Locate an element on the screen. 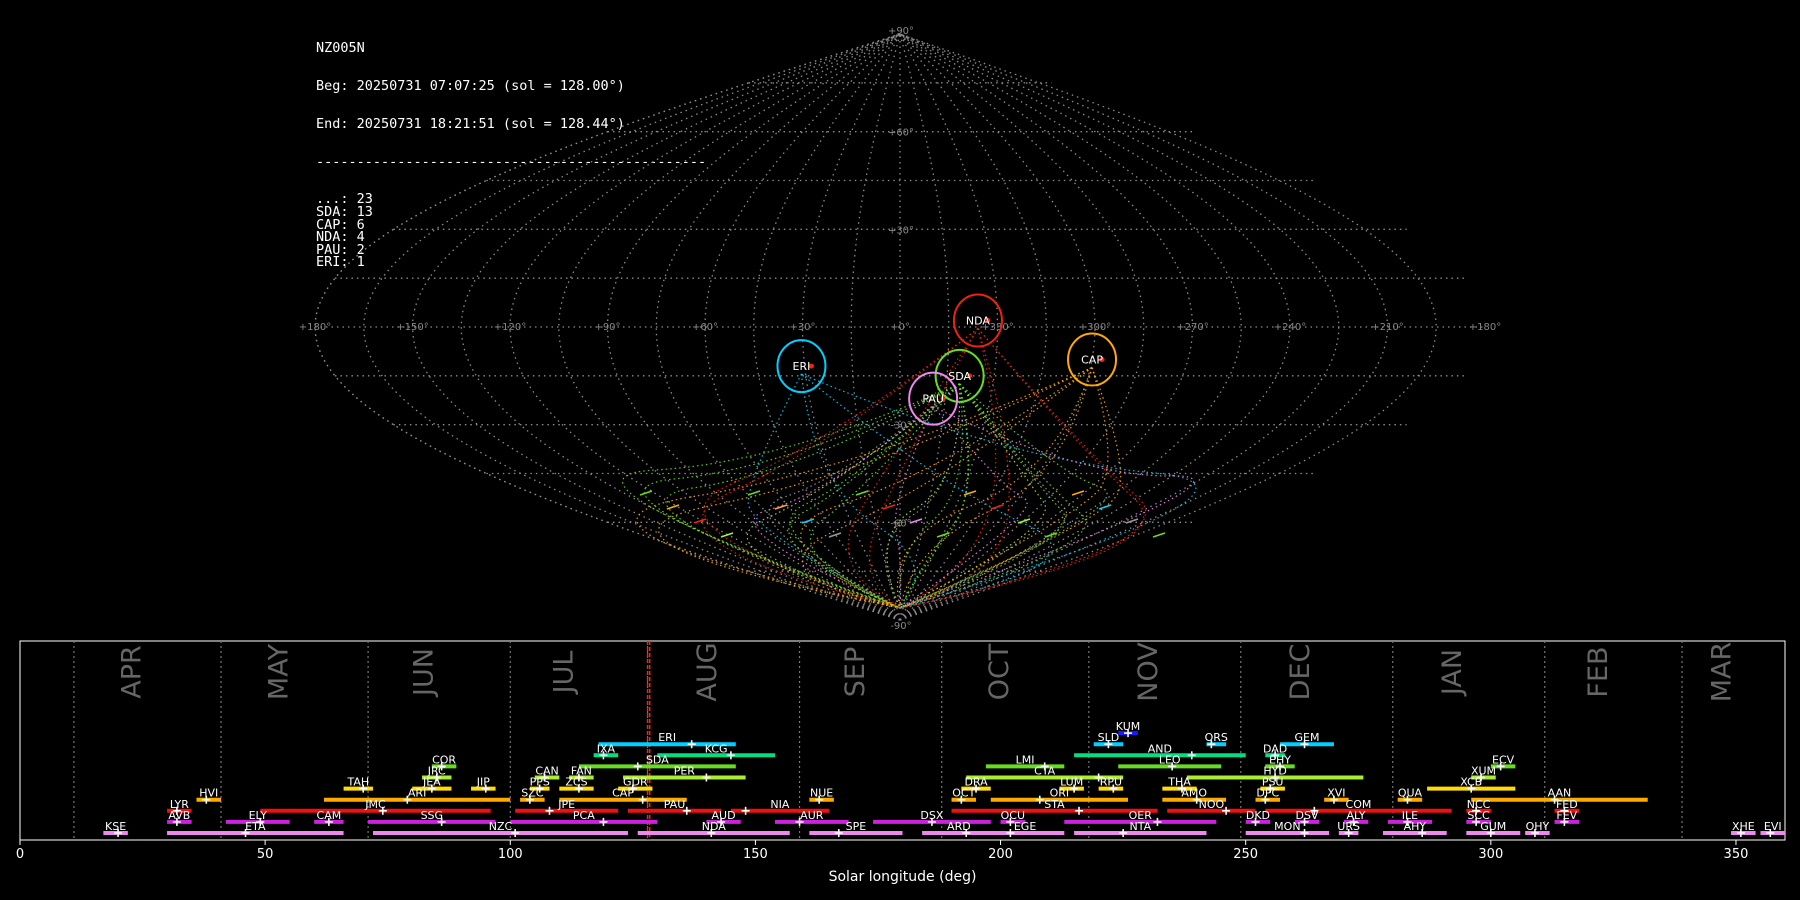  x-tick-label: 250 is located at coordinates (1245, 854).